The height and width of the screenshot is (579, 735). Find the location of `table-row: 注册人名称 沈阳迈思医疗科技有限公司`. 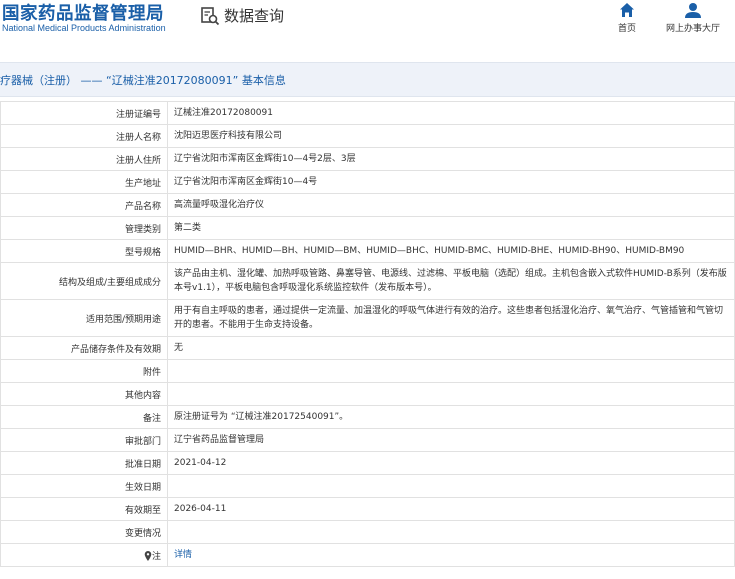

table-row: 注册人名称 沈阳迈思医疗科技有限公司 is located at coordinates (367, 136).